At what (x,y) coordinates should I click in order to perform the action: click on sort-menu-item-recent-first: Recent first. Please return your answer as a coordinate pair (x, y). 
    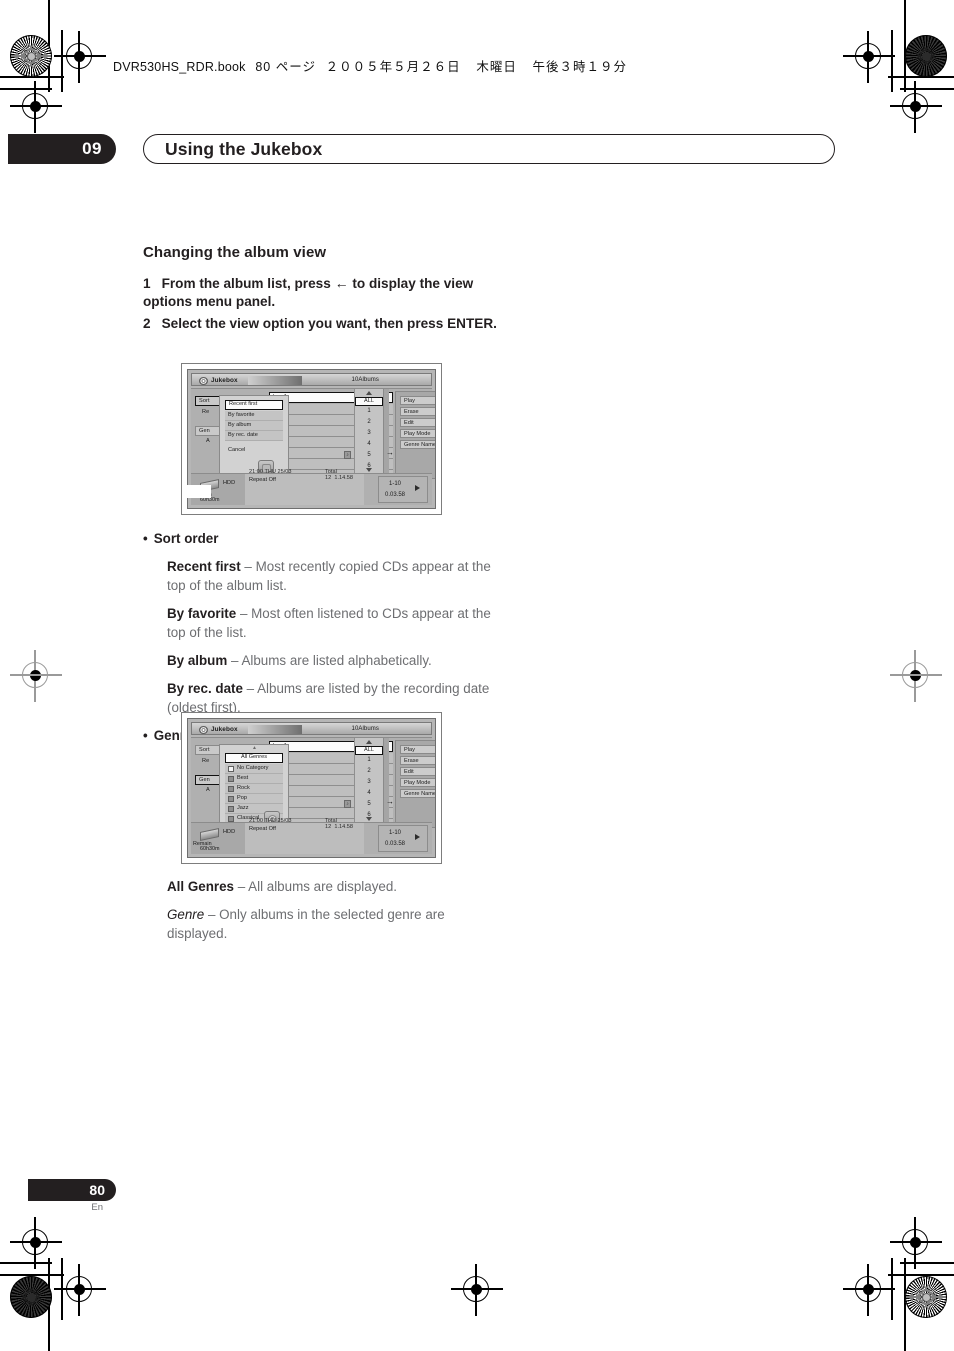
    Looking at the image, I should click on (254, 405).